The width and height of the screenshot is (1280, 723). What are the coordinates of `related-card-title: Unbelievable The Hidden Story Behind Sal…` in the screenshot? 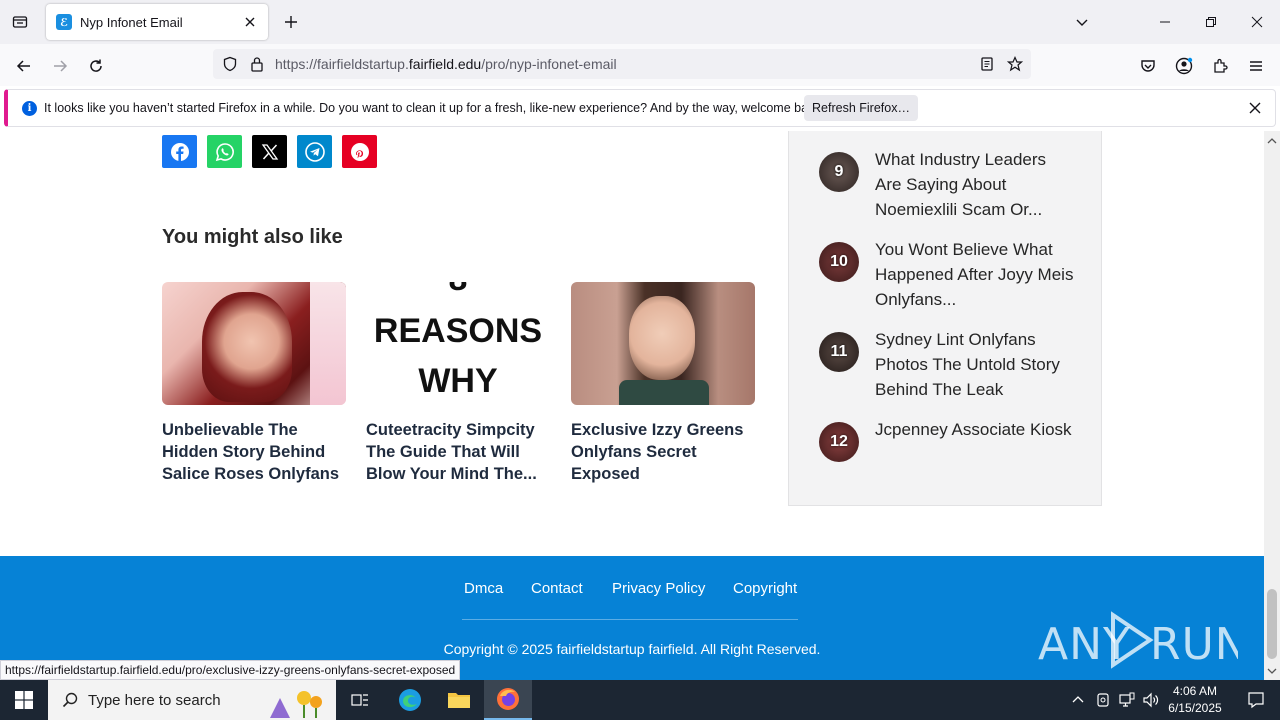 It's located at (254, 452).